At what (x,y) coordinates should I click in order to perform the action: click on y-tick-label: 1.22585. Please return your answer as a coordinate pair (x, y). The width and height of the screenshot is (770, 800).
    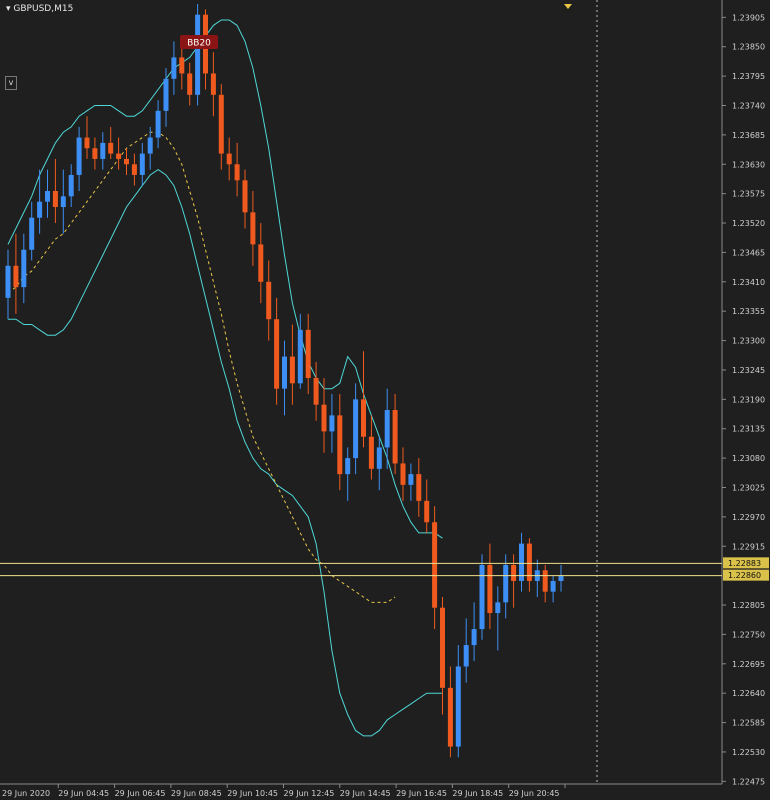
    Looking at the image, I should click on (748, 723).